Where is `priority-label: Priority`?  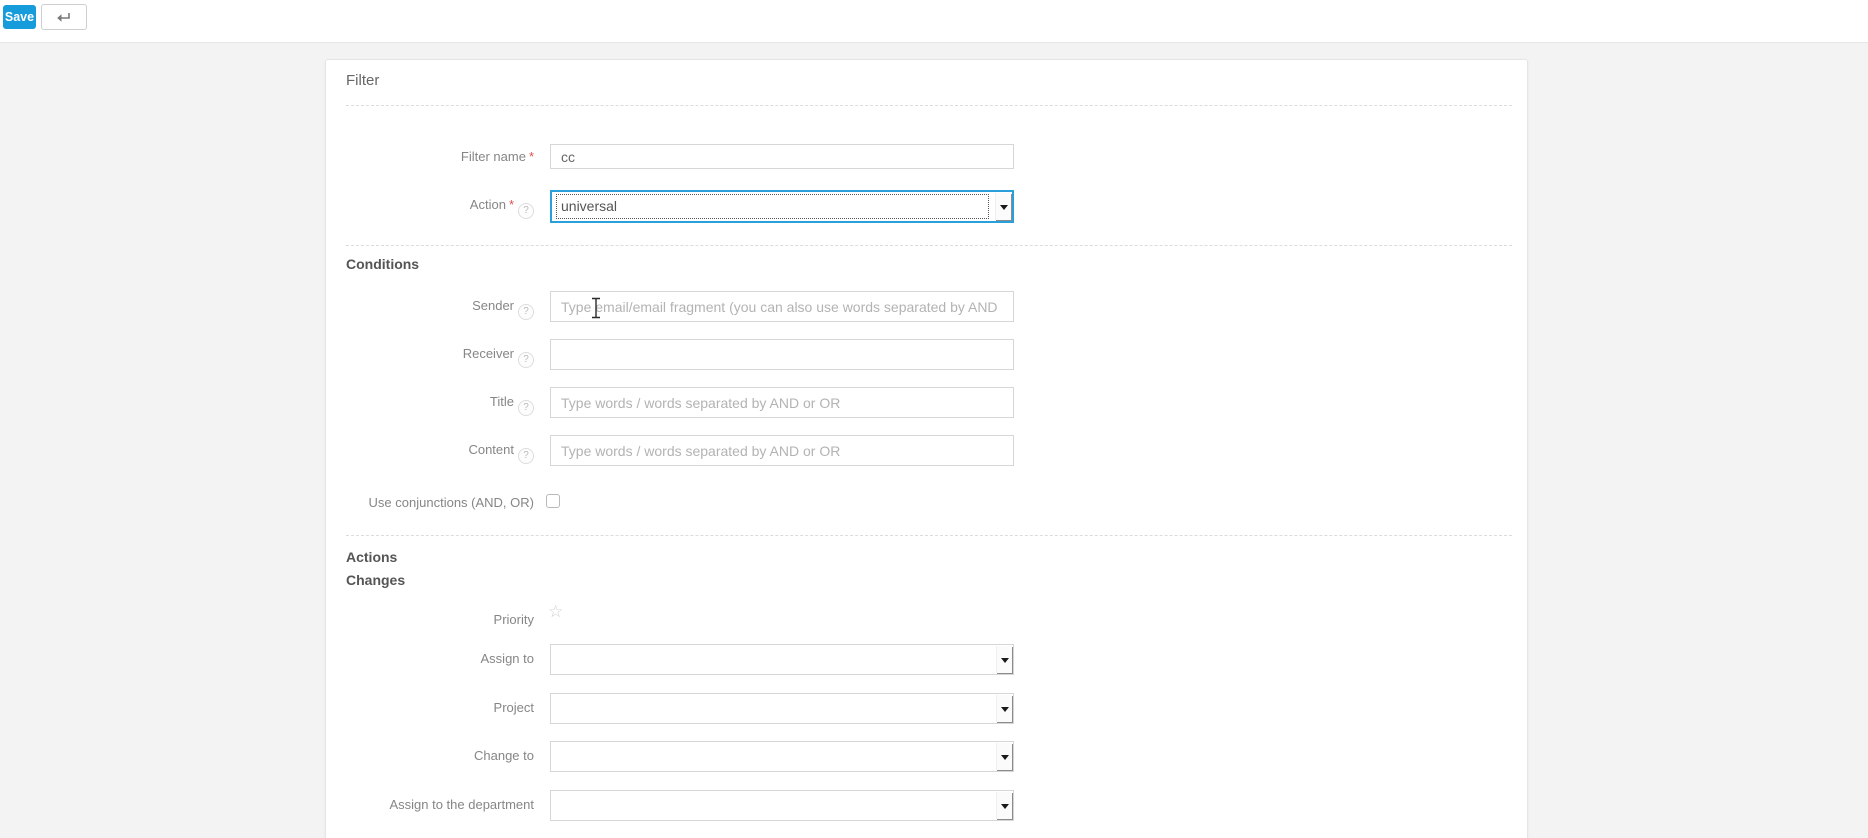
priority-label: Priority is located at coordinates (513, 619).